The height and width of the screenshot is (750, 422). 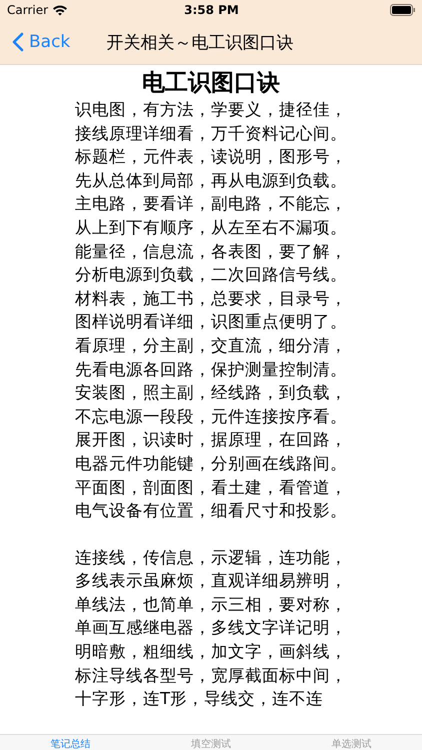 I want to click on poem-line: 材料表，施工书，总要求，目录号，, so click(x=211, y=299).